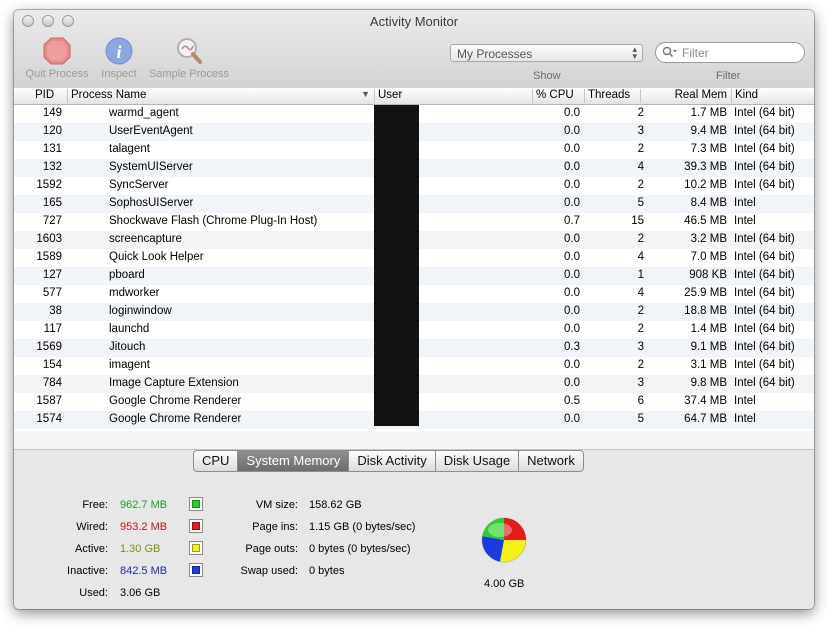 This screenshot has height=630, width=828. Describe the element at coordinates (669, 52) in the screenshot. I see `search-icon` at that location.